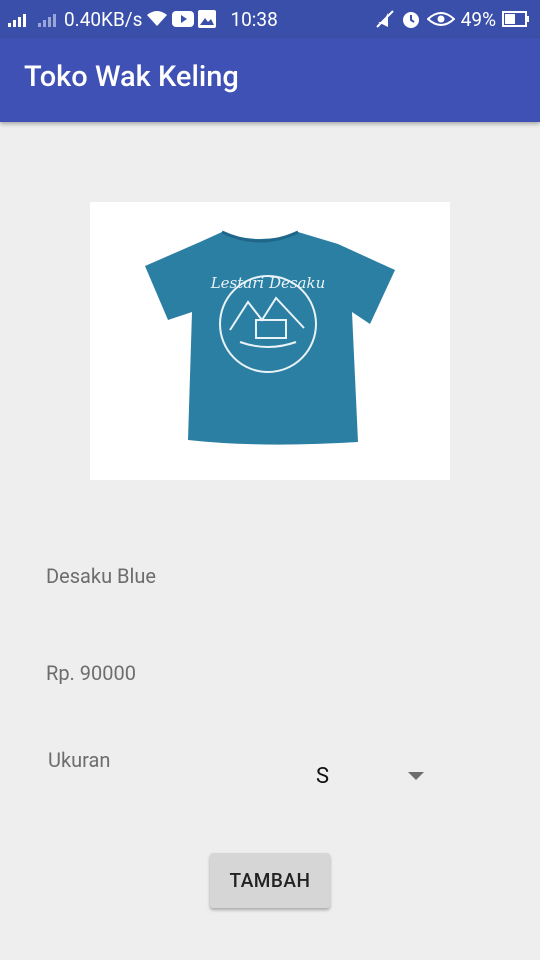 This screenshot has width=540, height=960. Describe the element at coordinates (101, 576) in the screenshot. I see `product-name: Desaku Blue` at that location.